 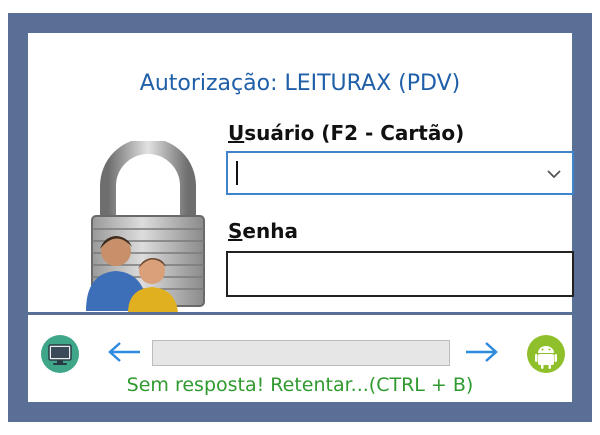 I want to click on dialog-title: Autorização: LEITURAX (PDV), so click(x=300, y=83).